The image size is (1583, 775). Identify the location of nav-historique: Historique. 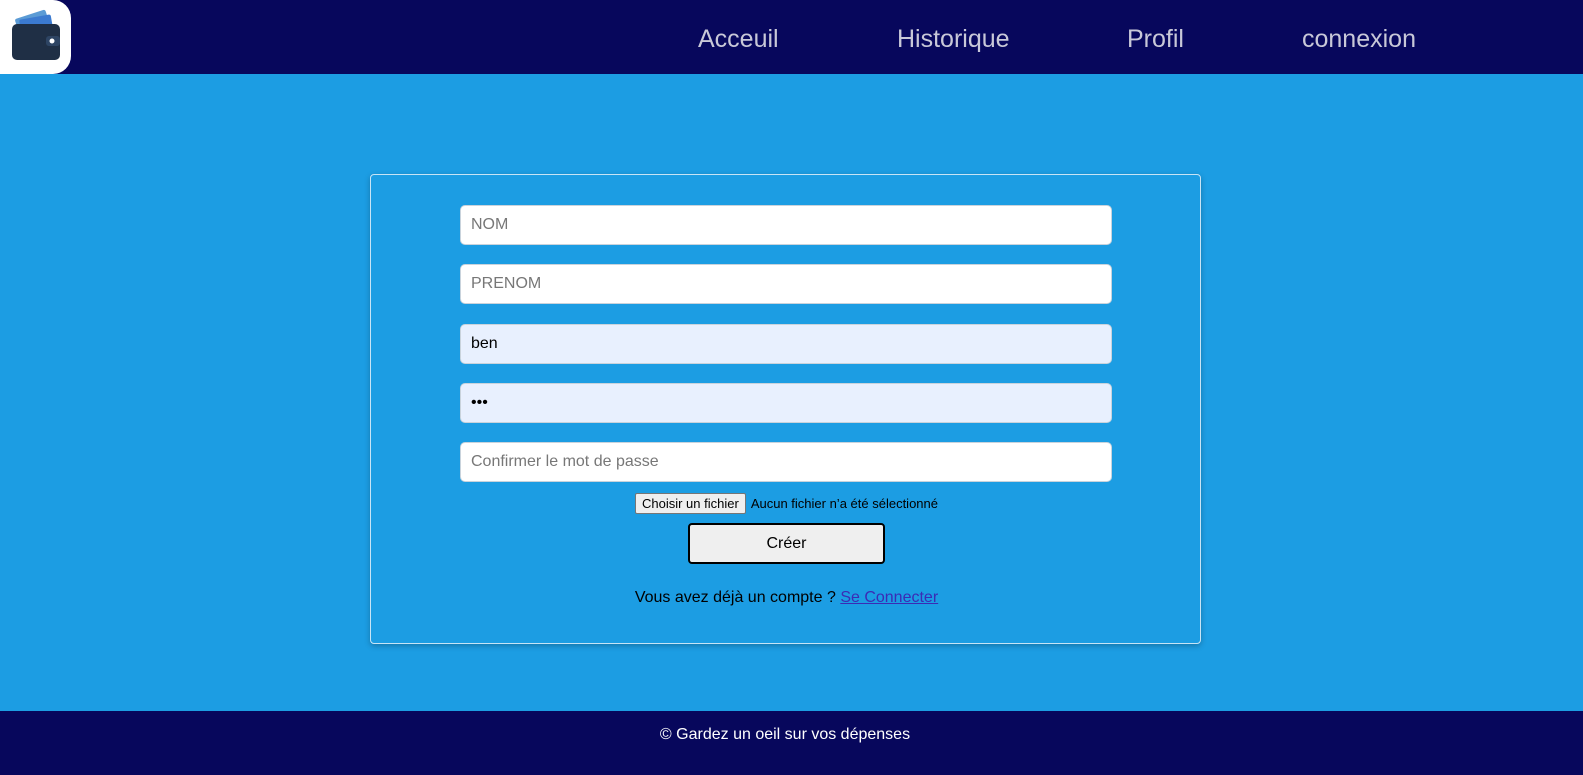
(953, 39).